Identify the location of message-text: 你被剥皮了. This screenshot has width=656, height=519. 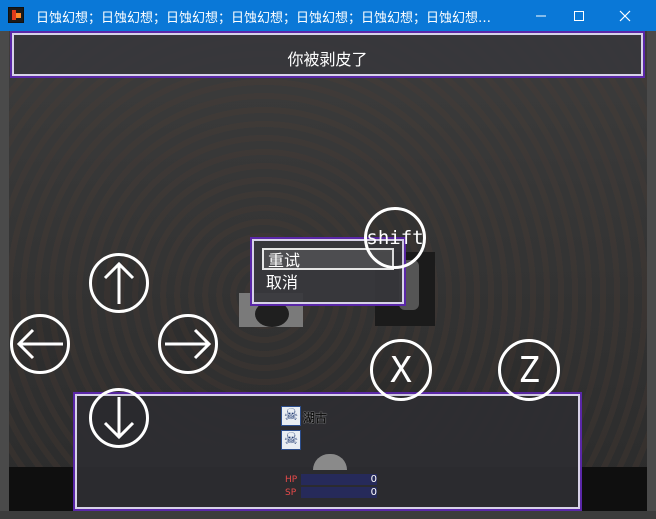
(327, 59).